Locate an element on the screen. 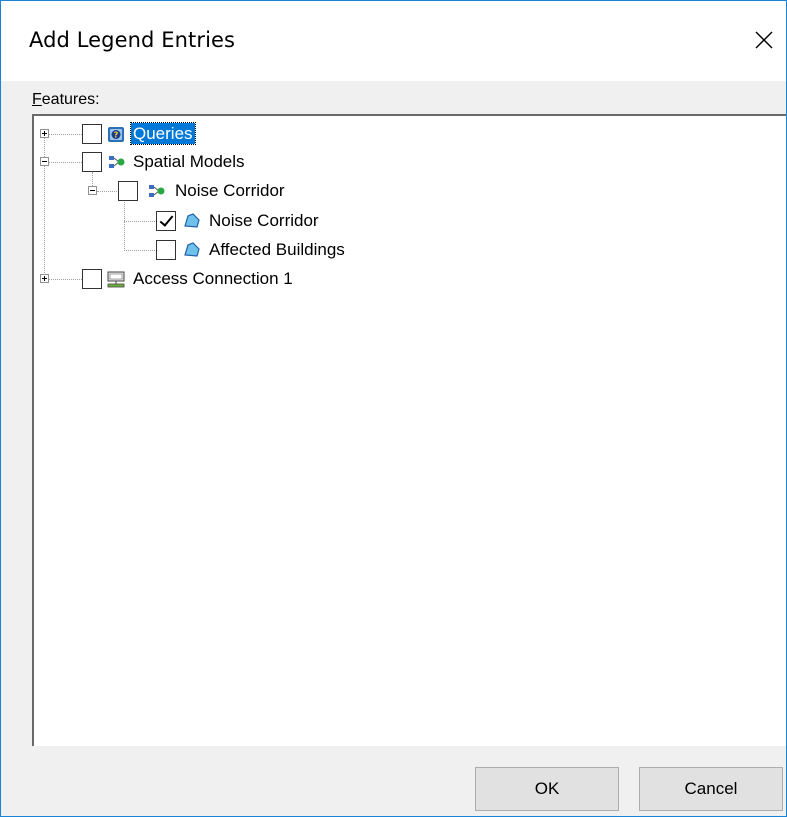  tree-node-label: Access Connection 1 is located at coordinates (213, 278).